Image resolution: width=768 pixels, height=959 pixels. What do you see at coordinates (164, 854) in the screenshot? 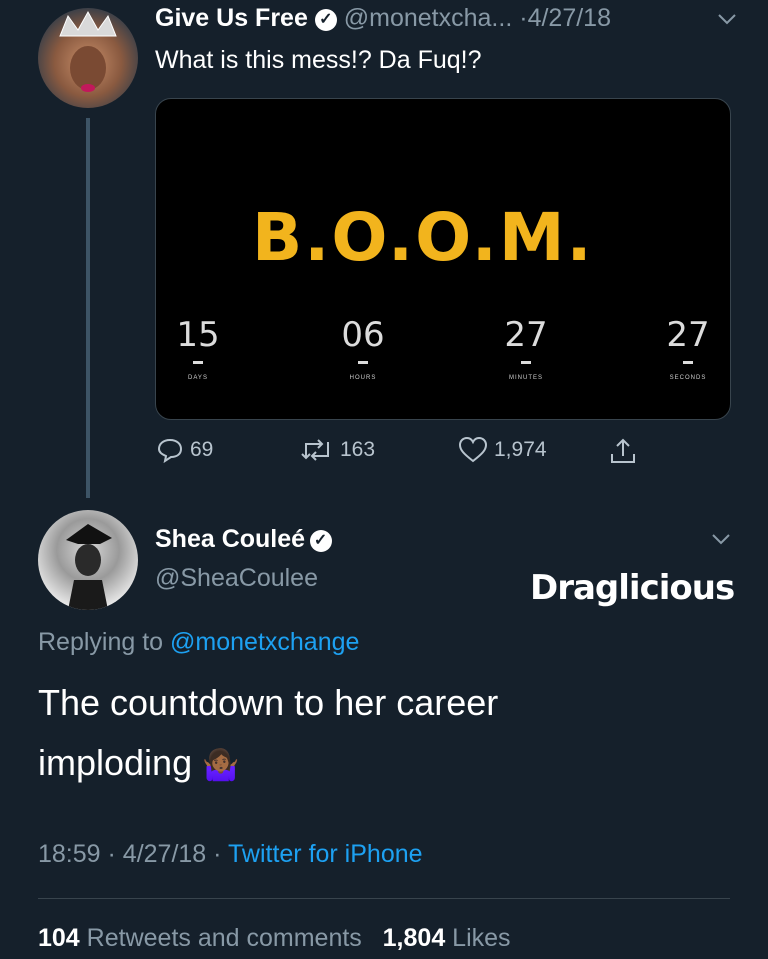
I see `tweet2-date: 4/27/18` at bounding box center [164, 854].